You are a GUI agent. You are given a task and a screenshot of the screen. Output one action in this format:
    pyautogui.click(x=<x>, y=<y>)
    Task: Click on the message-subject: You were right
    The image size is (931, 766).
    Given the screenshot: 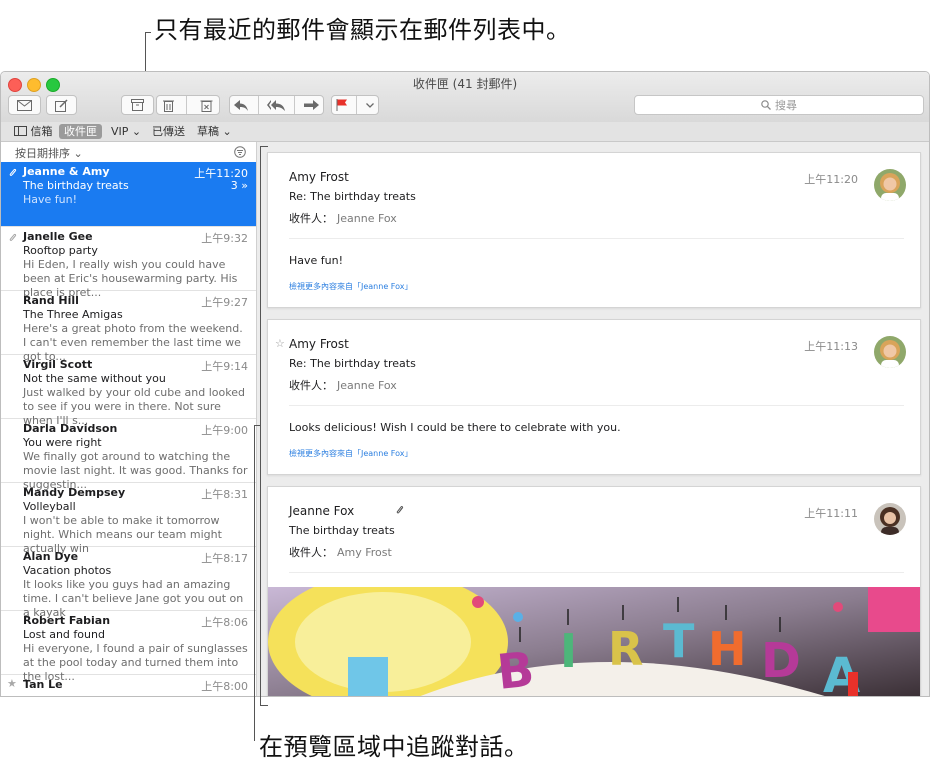 What is the action you would take?
    pyautogui.click(x=62, y=442)
    